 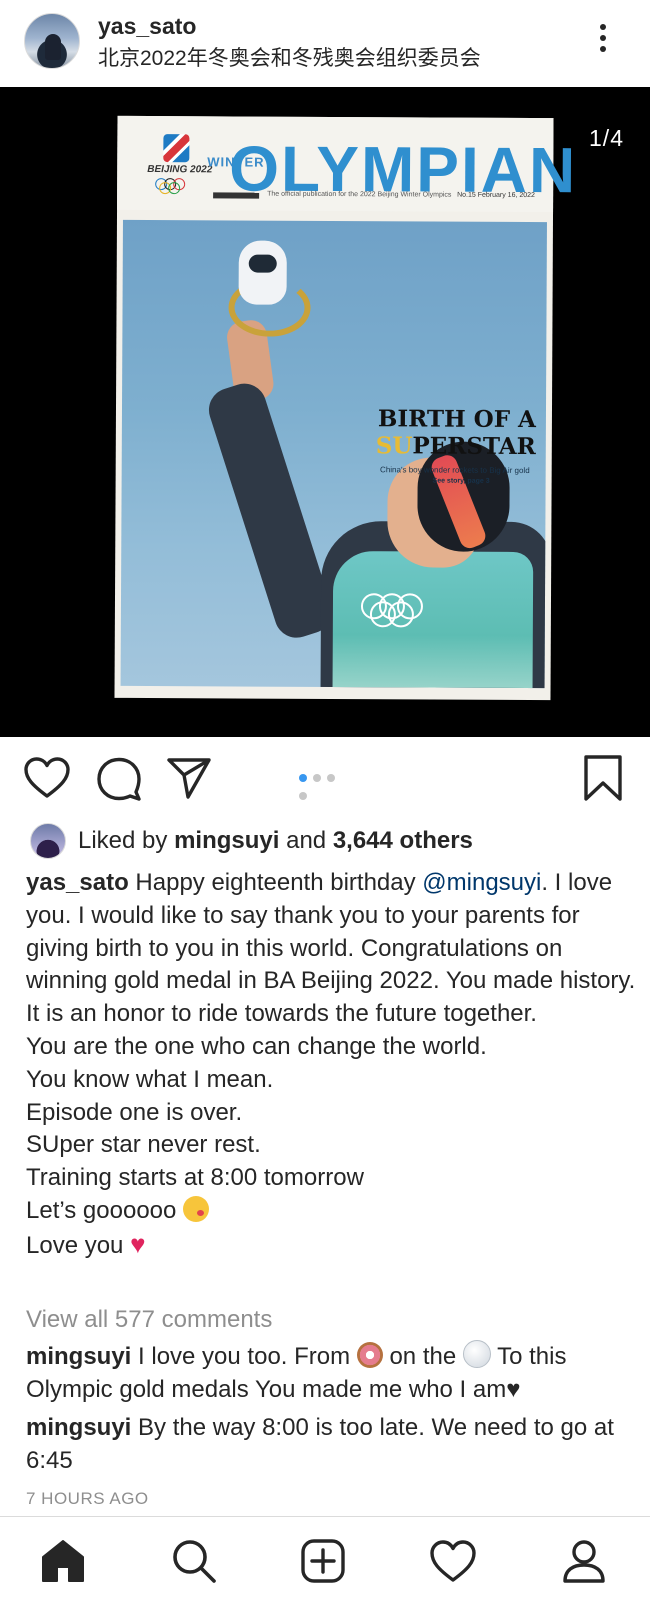 I want to click on new-post-icon, so click(x=323, y=1561).